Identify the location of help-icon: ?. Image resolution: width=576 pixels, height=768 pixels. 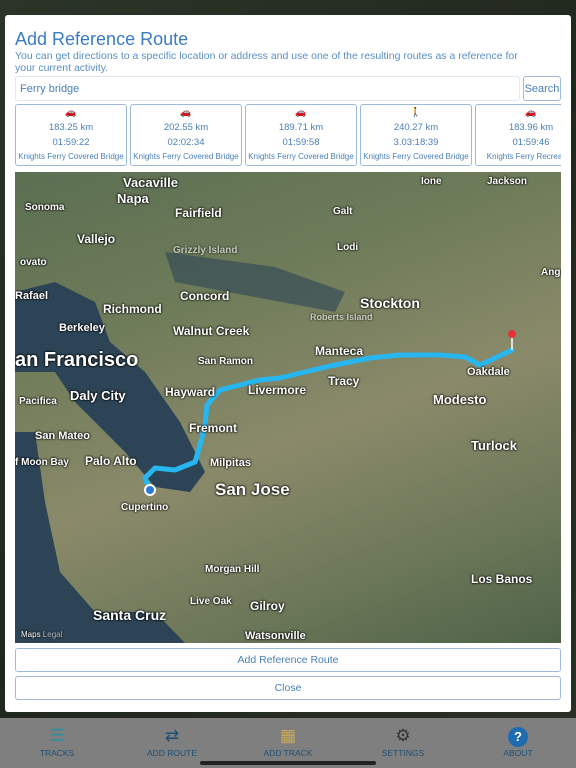
(518, 736).